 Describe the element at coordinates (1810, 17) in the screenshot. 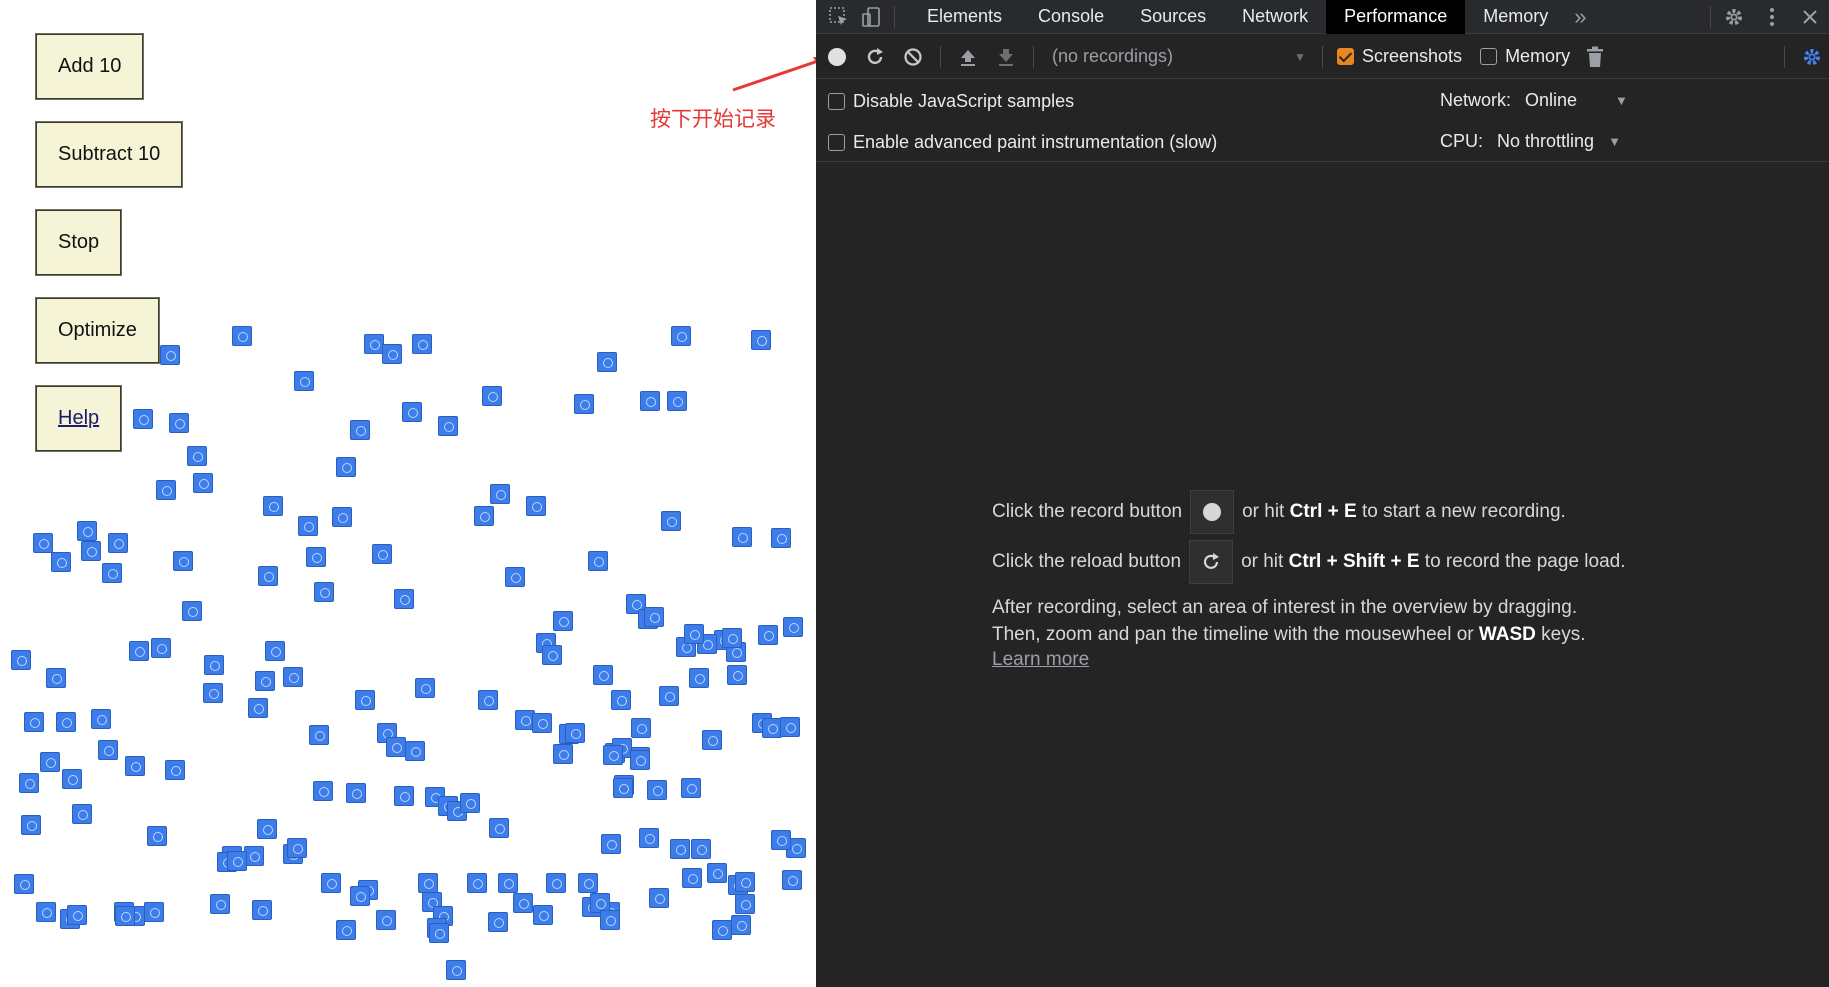

I see `close-icon` at that location.